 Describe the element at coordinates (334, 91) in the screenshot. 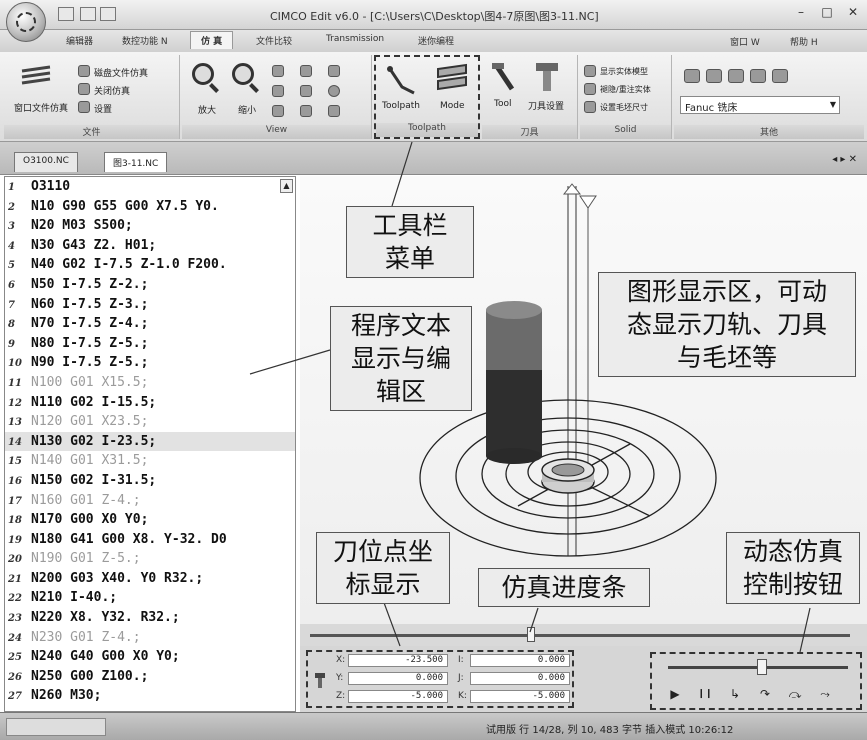

I see `view-orbit-icon` at that location.